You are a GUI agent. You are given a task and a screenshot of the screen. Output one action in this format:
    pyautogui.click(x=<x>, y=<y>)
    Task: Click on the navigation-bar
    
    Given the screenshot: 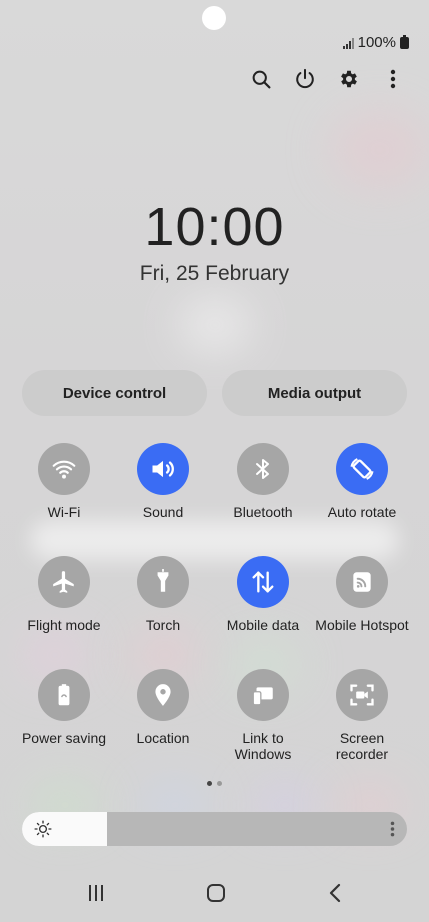 What is the action you would take?
    pyautogui.click(x=214, y=895)
    